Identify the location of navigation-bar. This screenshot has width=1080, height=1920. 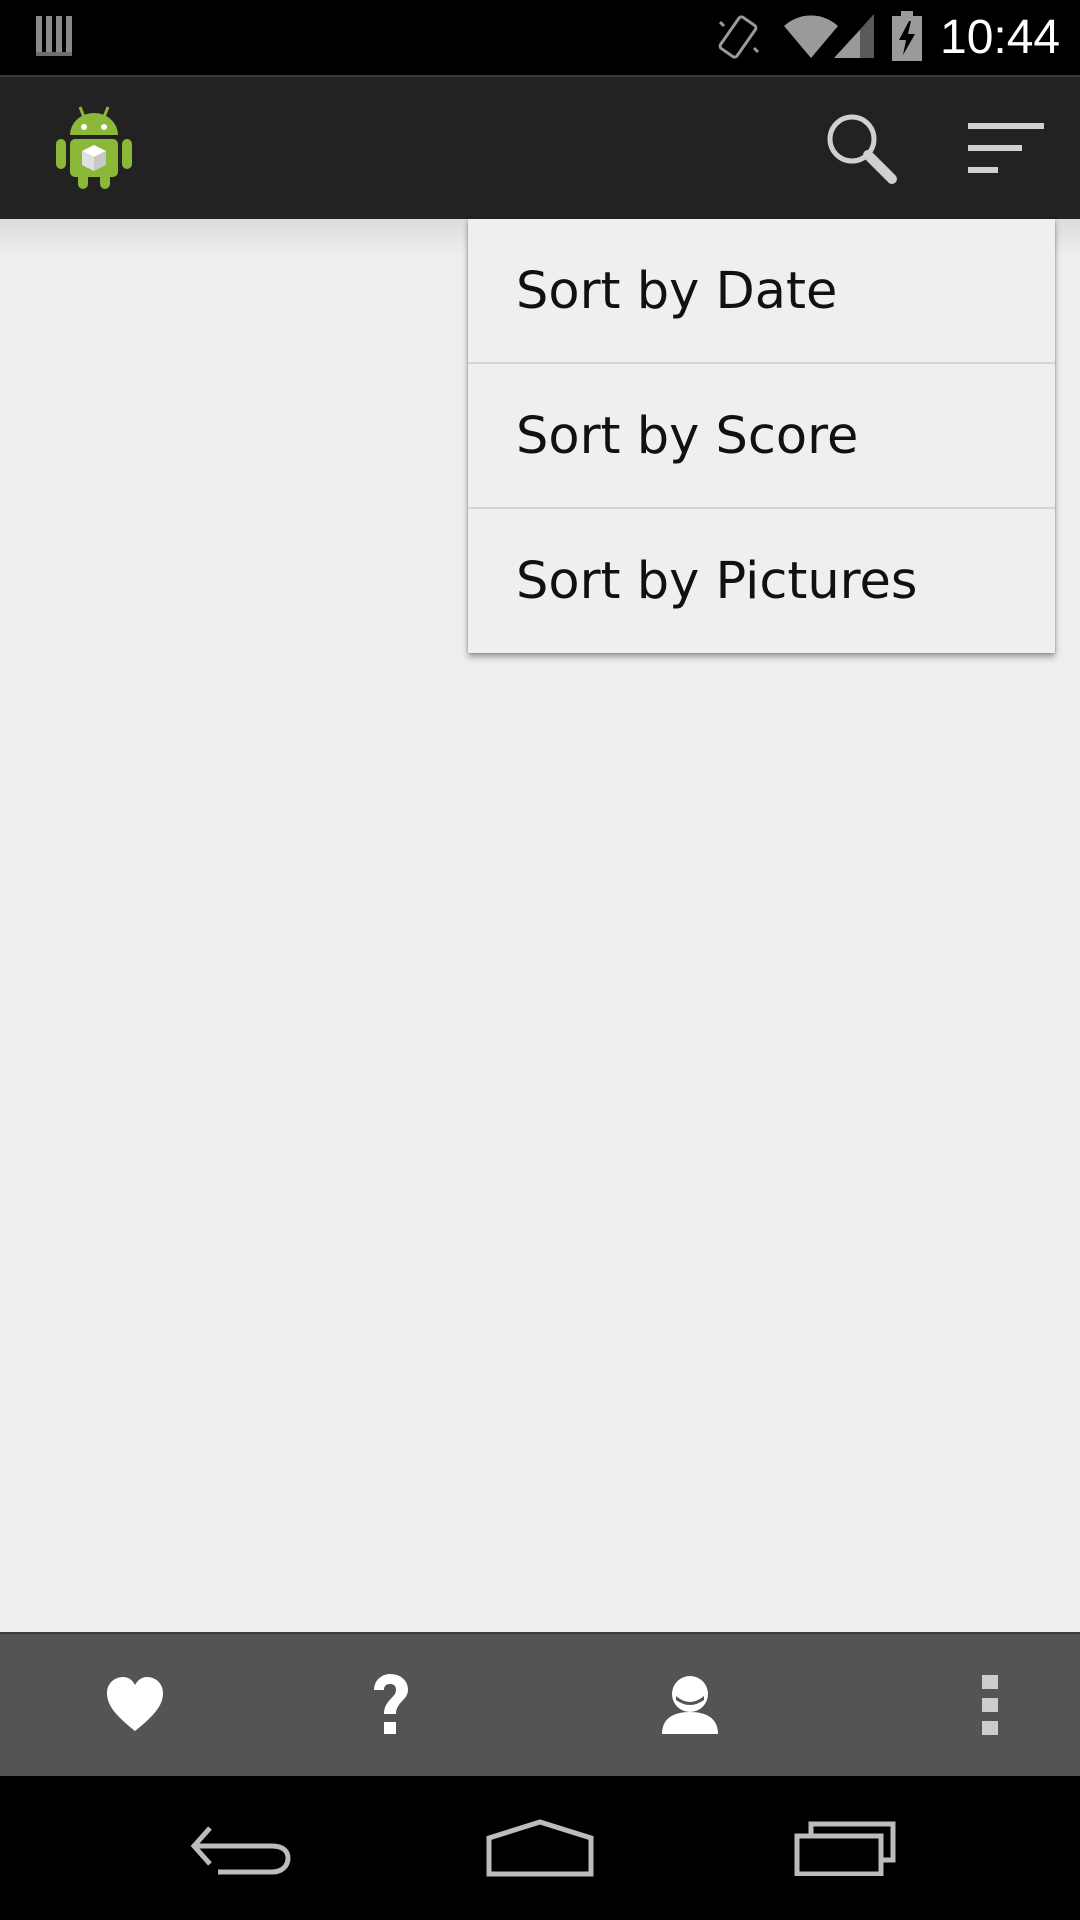
(540, 1848).